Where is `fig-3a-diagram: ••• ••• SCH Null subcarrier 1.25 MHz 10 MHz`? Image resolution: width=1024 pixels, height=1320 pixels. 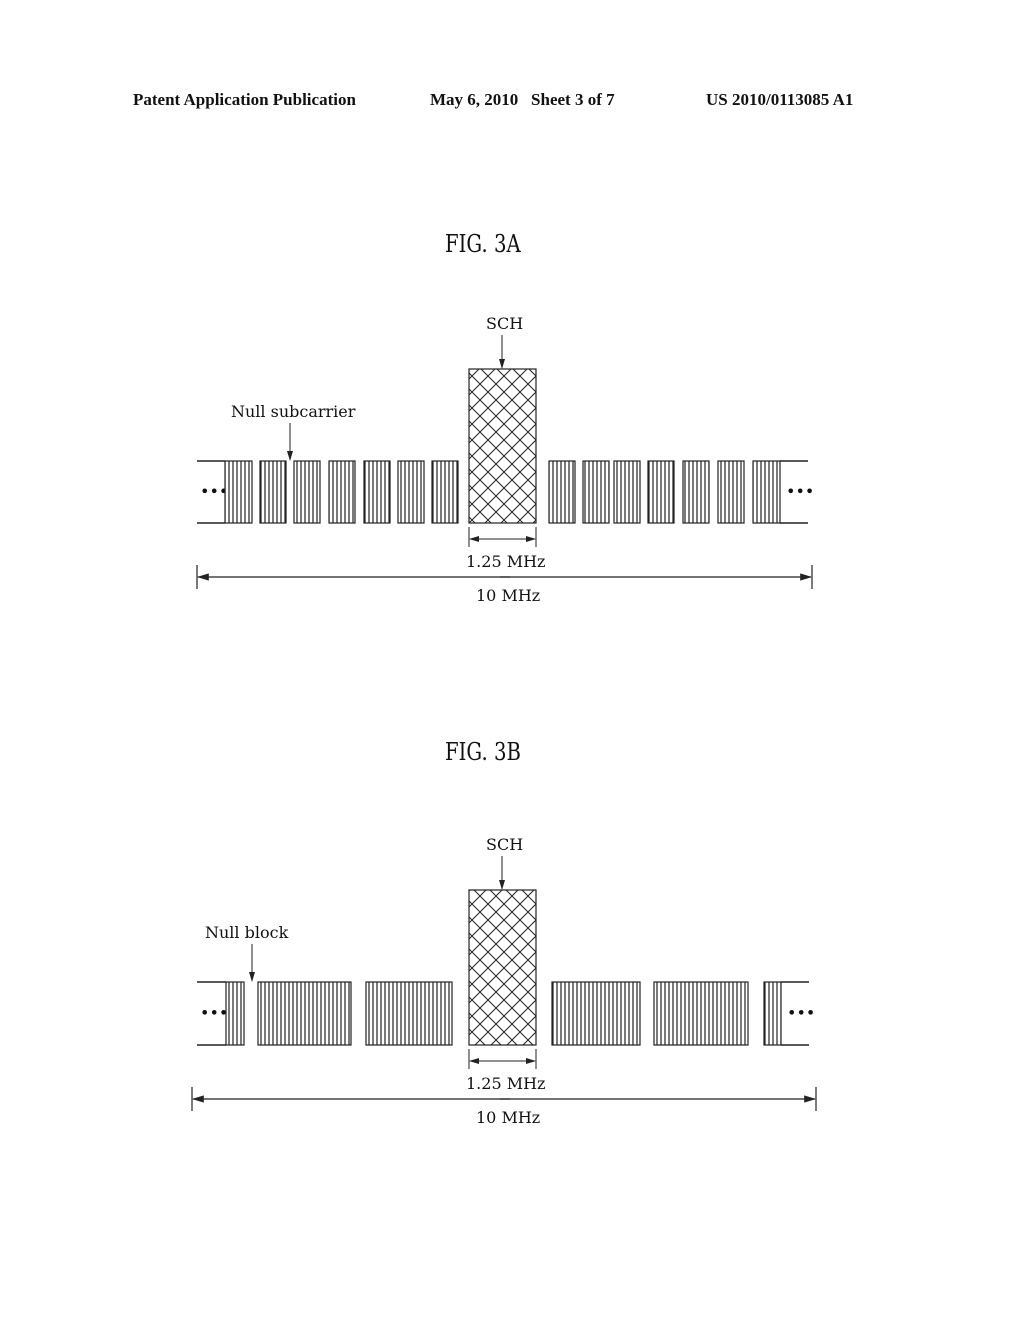 fig-3a-diagram: ••• ••• SCH Null subcarrier 1.25 MHz 10 MHz is located at coordinates (505, 459).